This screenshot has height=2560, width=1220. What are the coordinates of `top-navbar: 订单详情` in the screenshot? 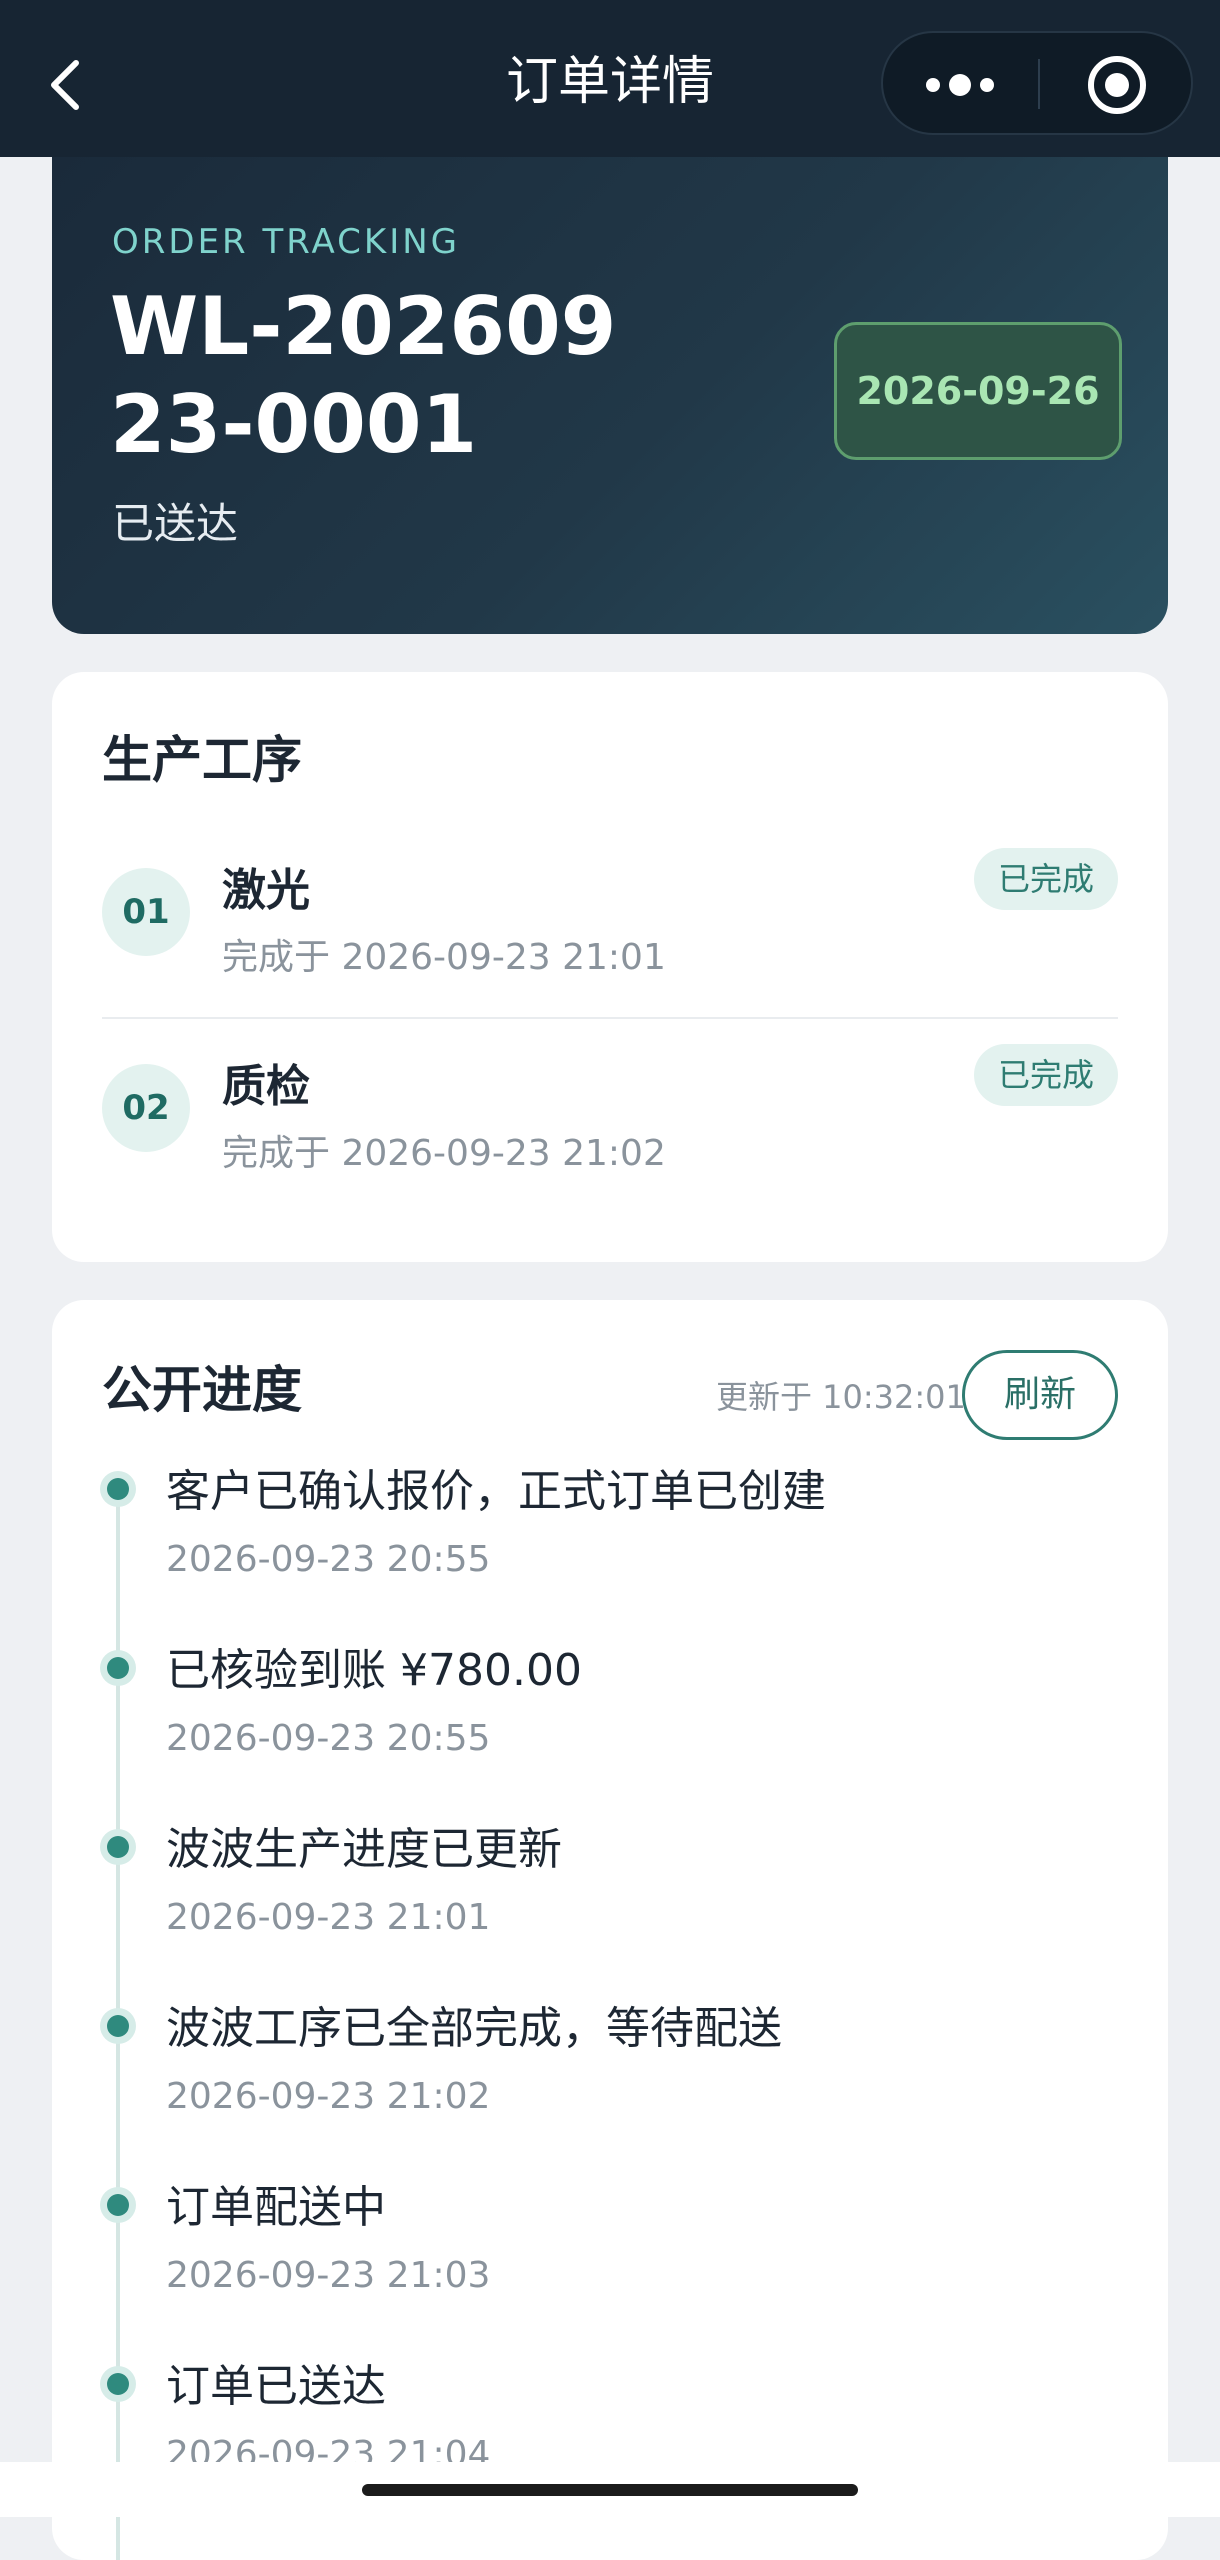 It's located at (610, 78).